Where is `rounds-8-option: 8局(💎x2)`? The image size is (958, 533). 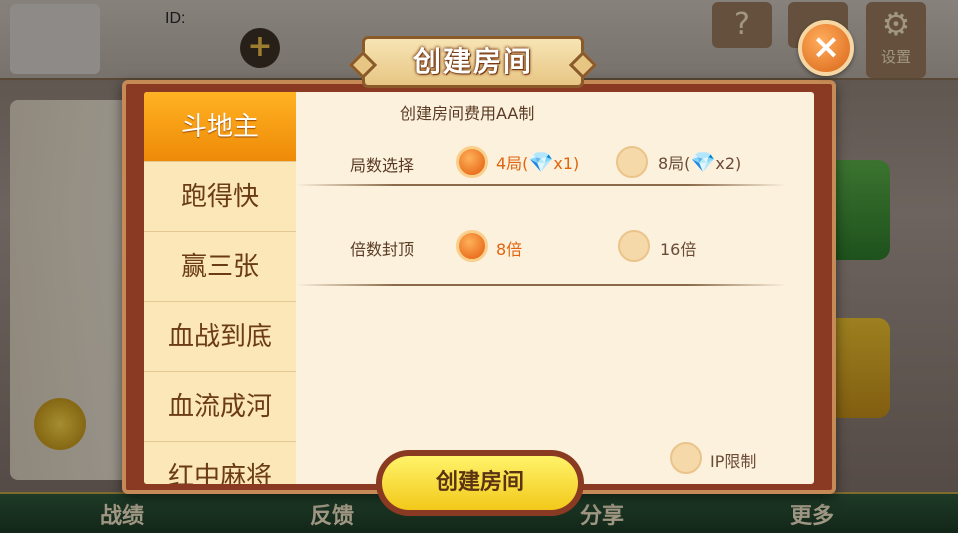
rounds-8-option: 8局(💎x2) is located at coordinates (699, 162).